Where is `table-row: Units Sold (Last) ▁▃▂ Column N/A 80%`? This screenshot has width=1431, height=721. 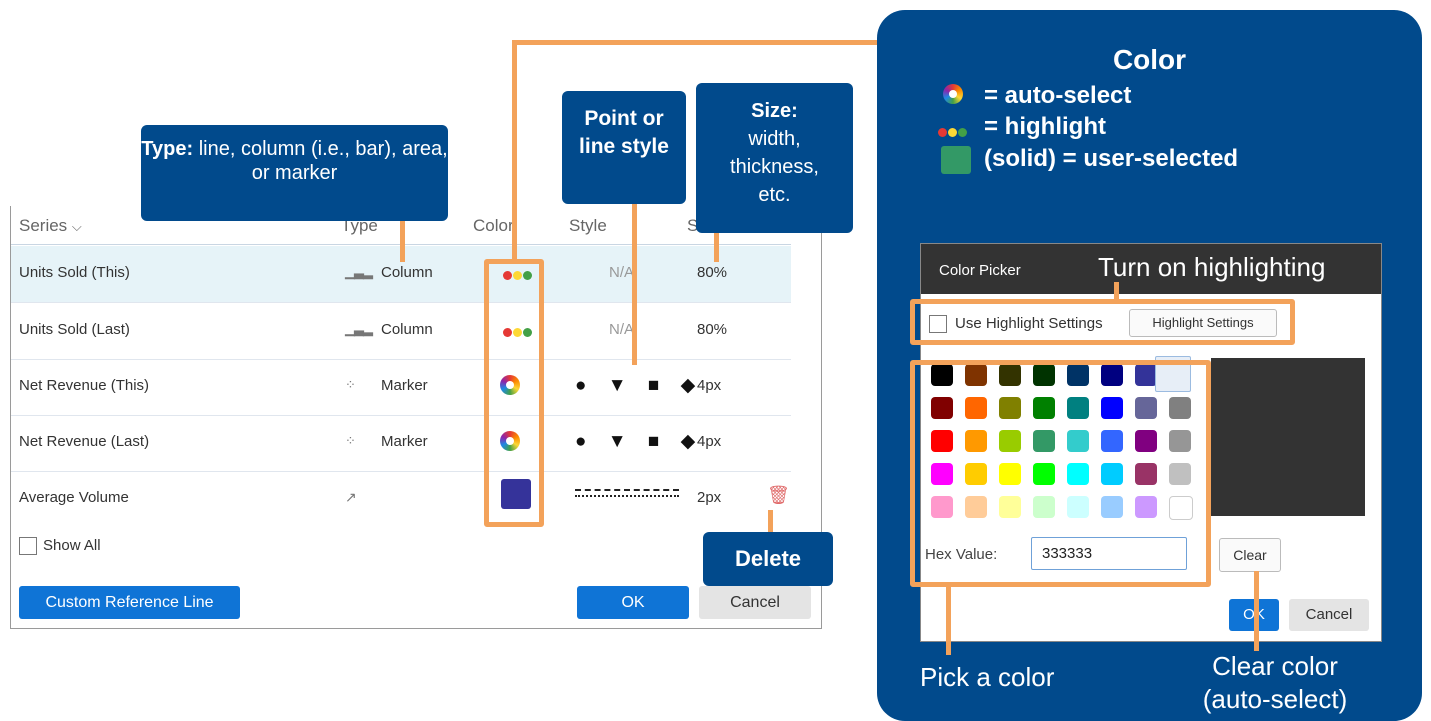
table-row: Units Sold (Last) ▁▃▂ Column N/A 80% is located at coordinates (401, 331).